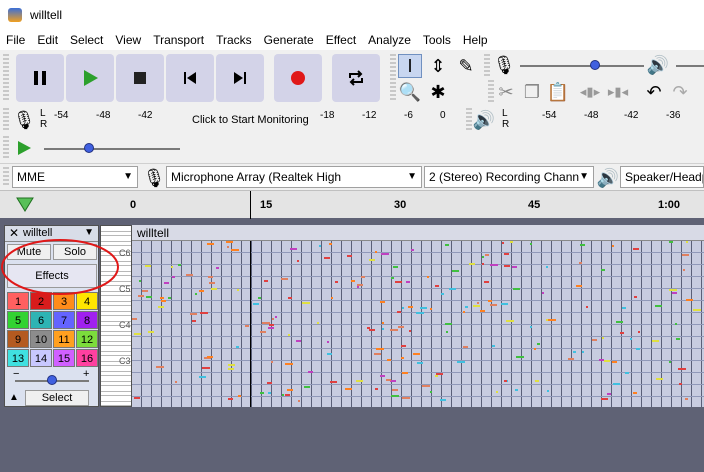 The height and width of the screenshot is (472, 704). I want to click on channel-button-11: 11, so click(64, 339).